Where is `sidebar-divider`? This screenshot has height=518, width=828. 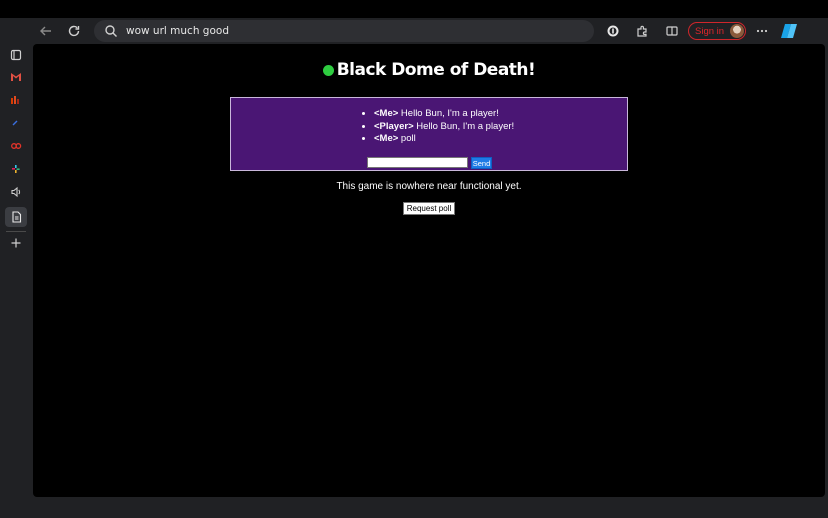
sidebar-divider is located at coordinates (16, 231).